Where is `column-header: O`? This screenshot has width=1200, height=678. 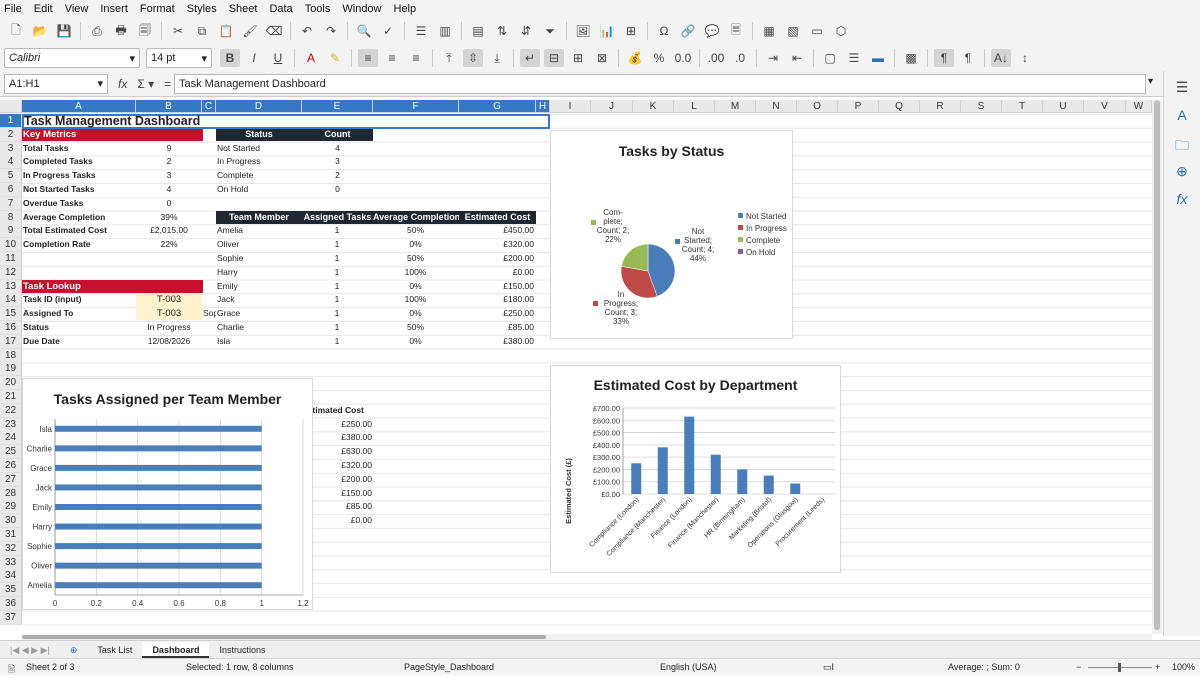
column-header: O is located at coordinates (817, 106).